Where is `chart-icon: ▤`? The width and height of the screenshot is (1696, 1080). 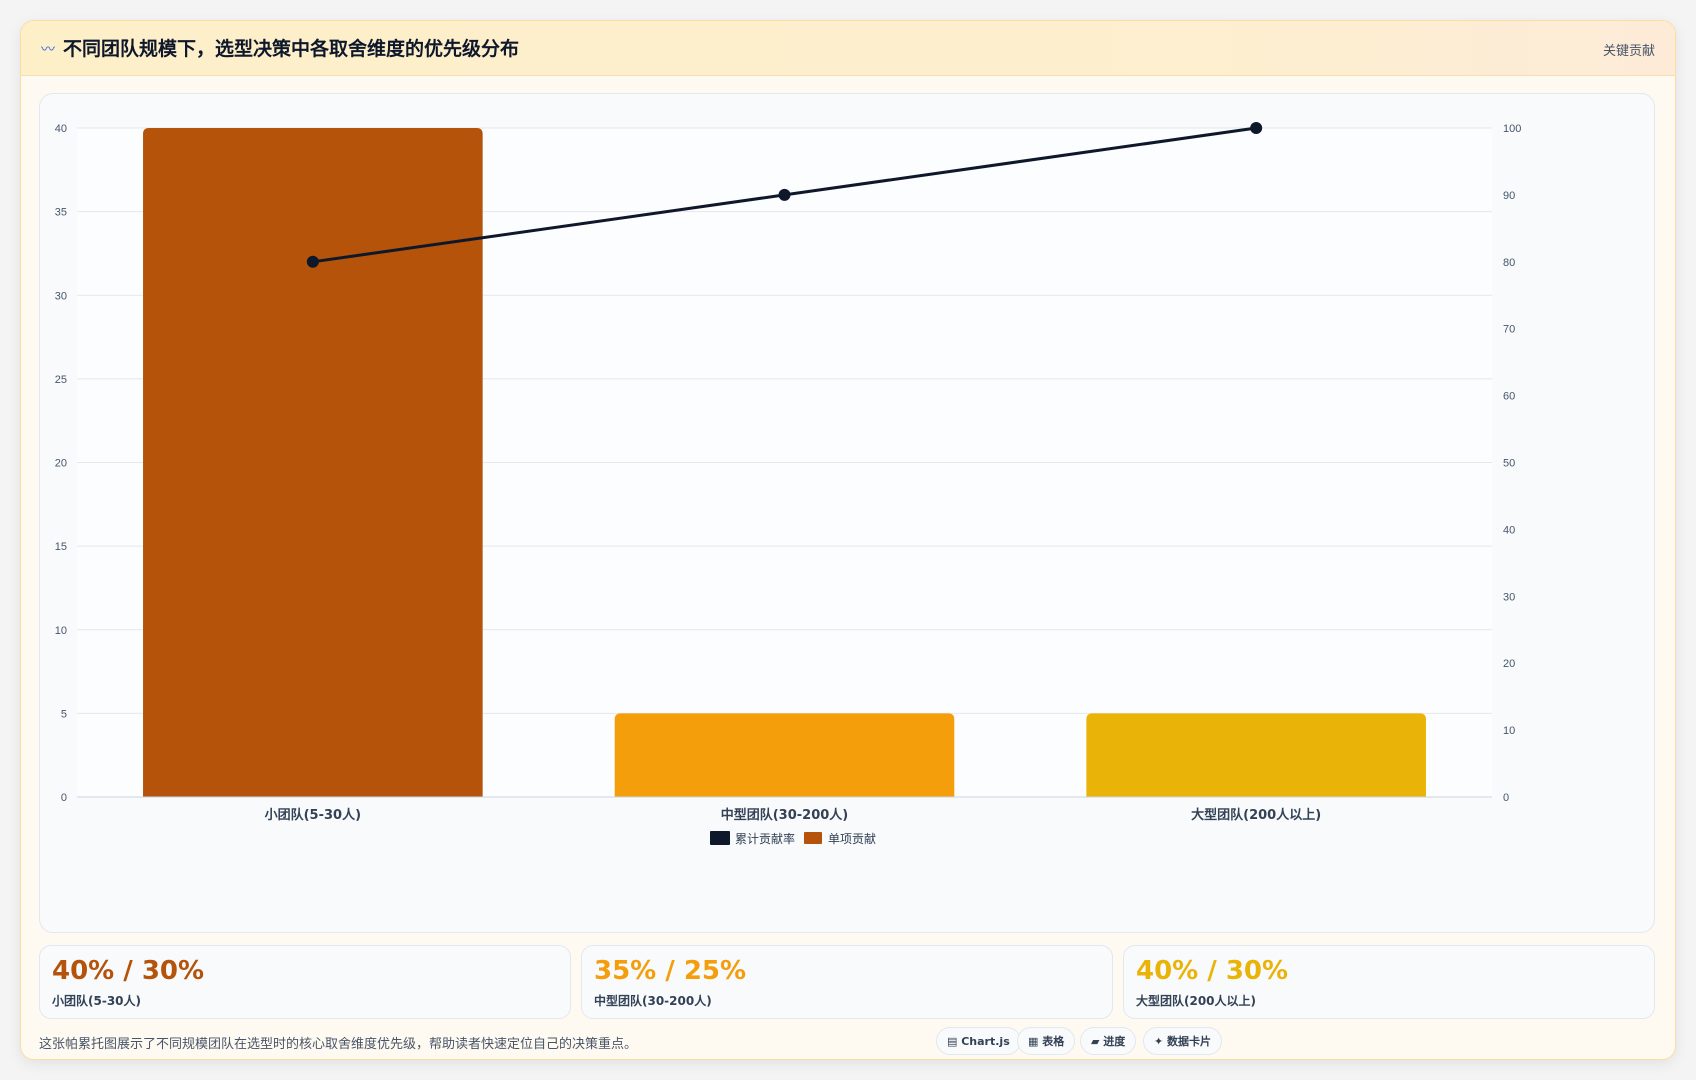 chart-icon: ▤ is located at coordinates (954, 1041).